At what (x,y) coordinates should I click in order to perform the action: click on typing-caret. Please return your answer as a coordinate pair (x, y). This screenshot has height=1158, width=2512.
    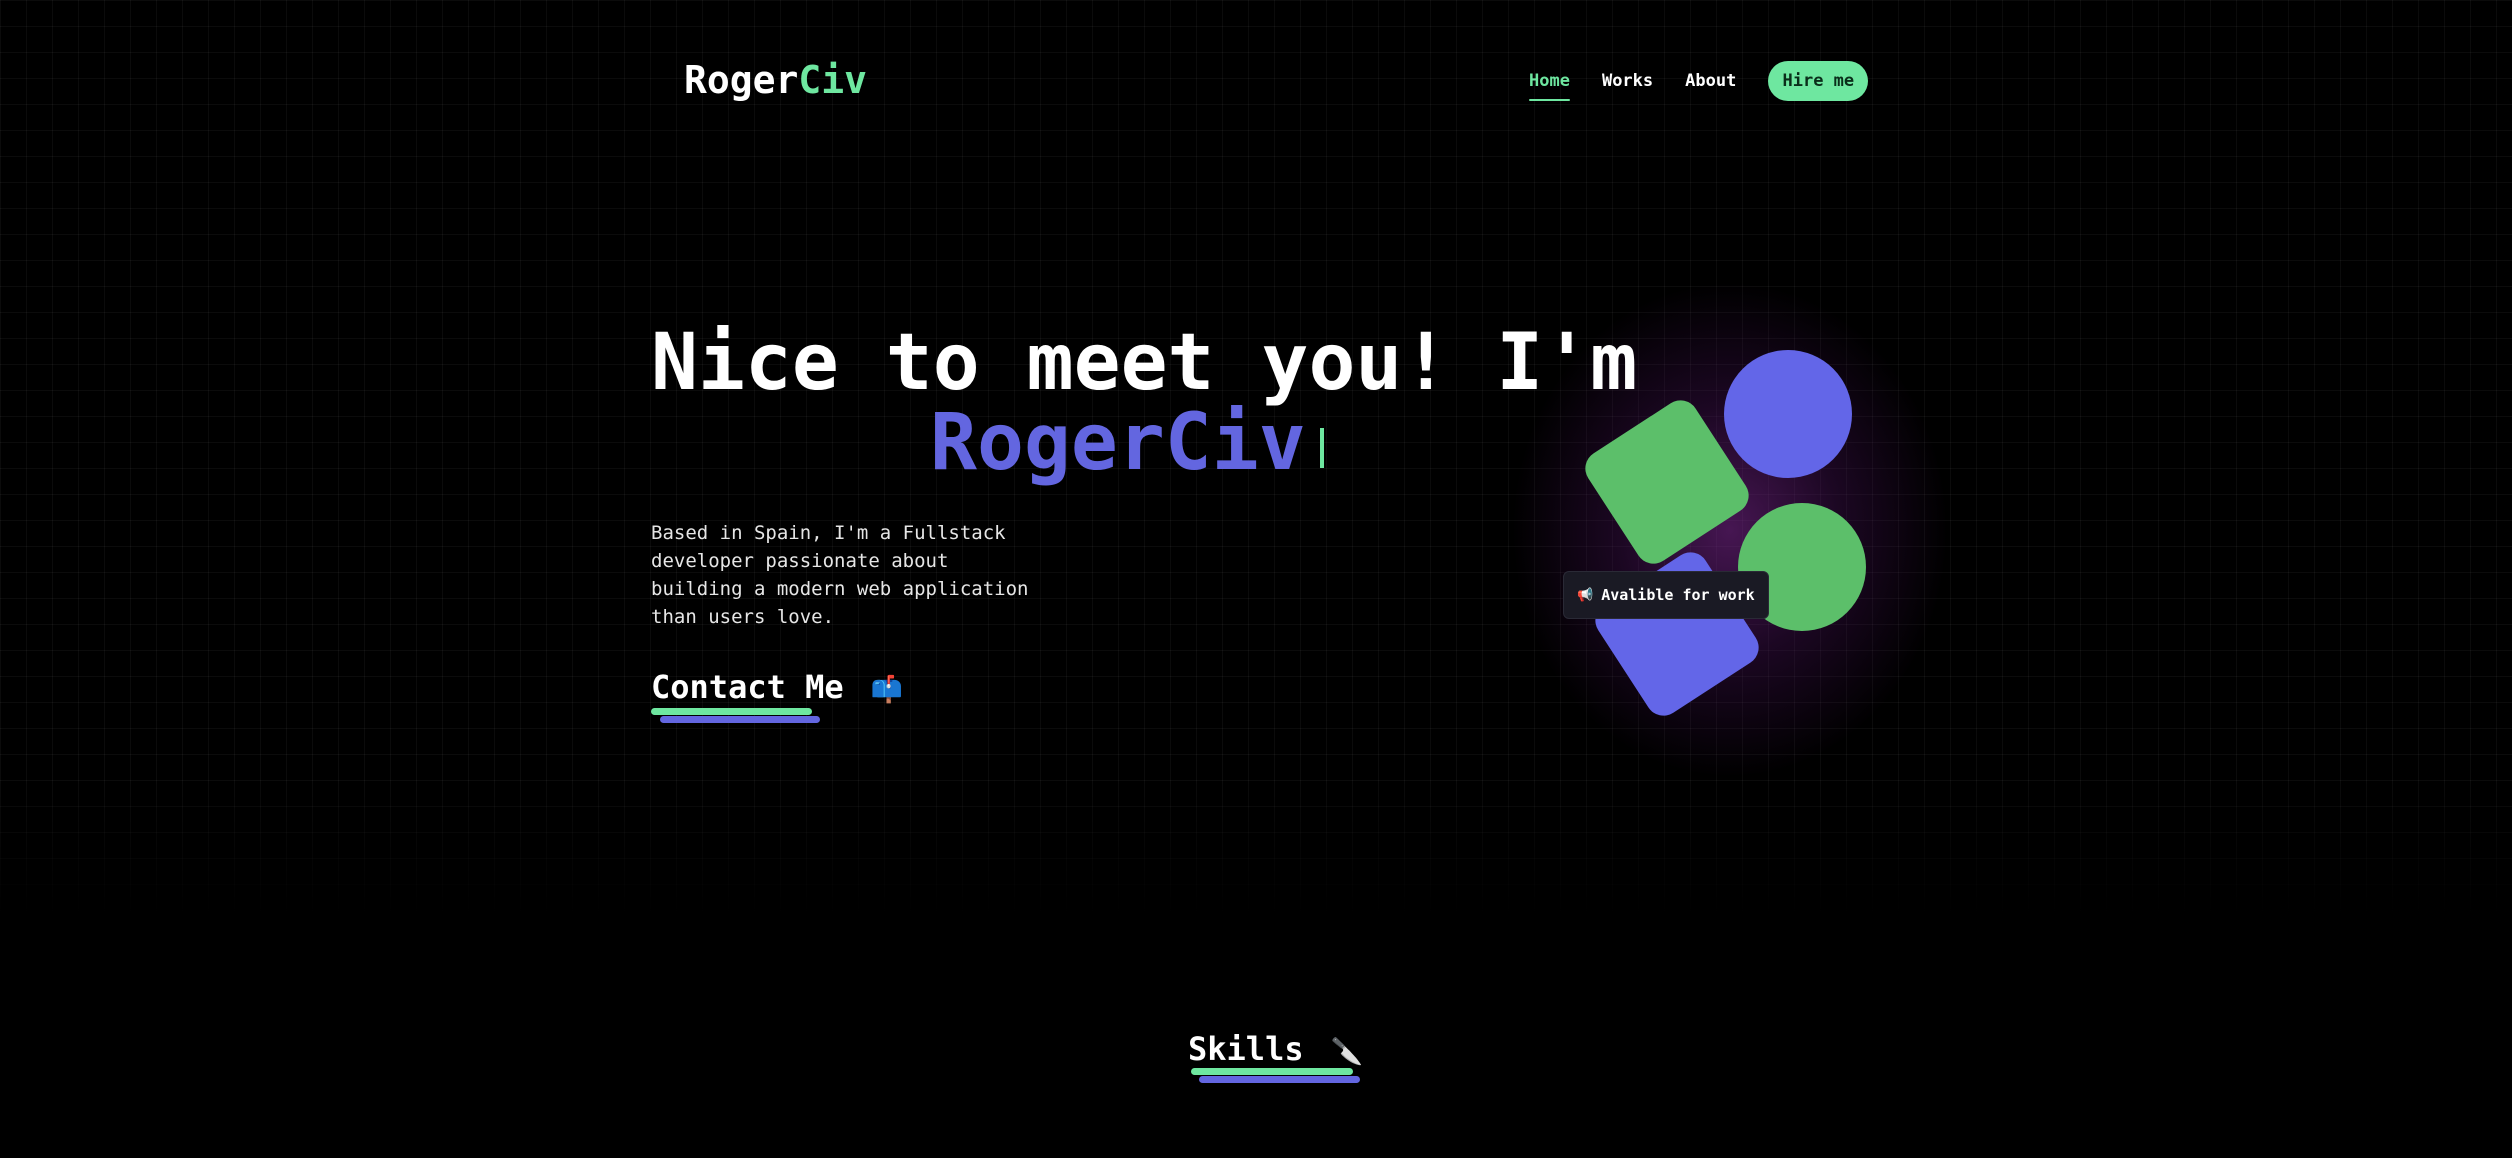
    Looking at the image, I should click on (1322, 448).